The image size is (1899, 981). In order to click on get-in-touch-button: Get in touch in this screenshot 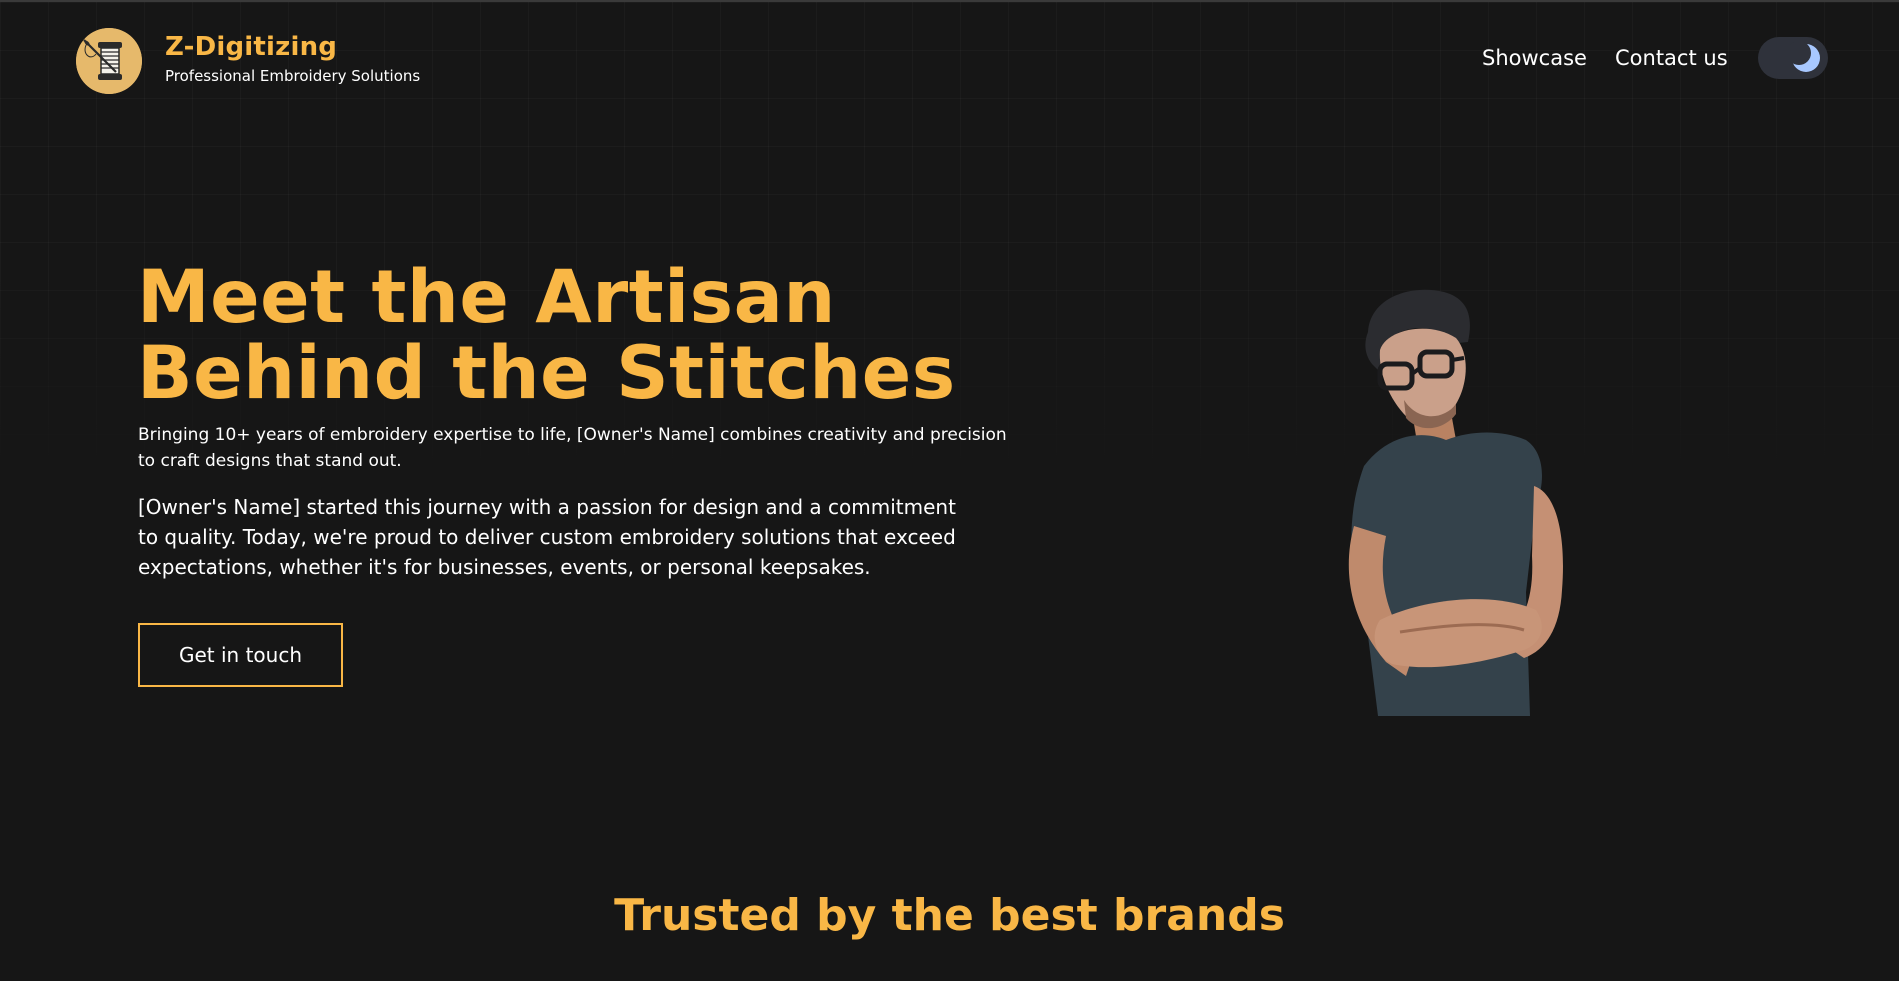, I will do `click(240, 655)`.